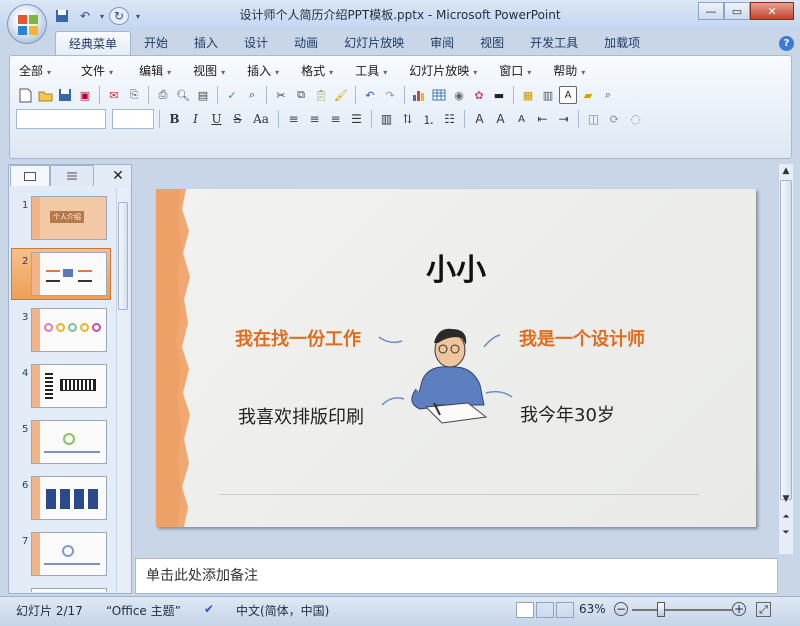  Describe the element at coordinates (635, 119) in the screenshot. I see `quick-styles-icon: ◌` at that location.